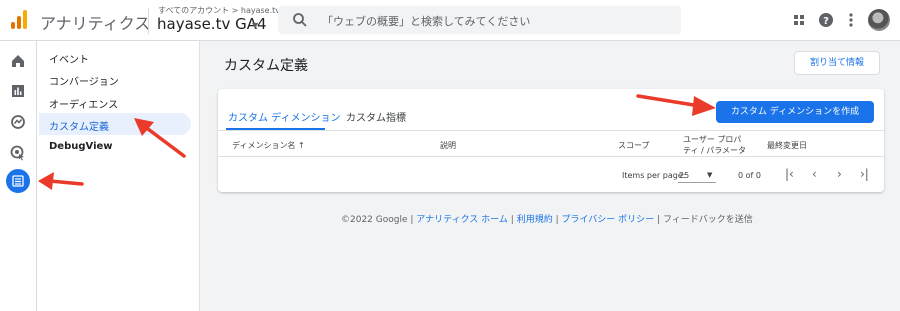 This screenshot has height=311, width=900. Describe the element at coordinates (879, 20) in the screenshot. I see `avatar` at that location.